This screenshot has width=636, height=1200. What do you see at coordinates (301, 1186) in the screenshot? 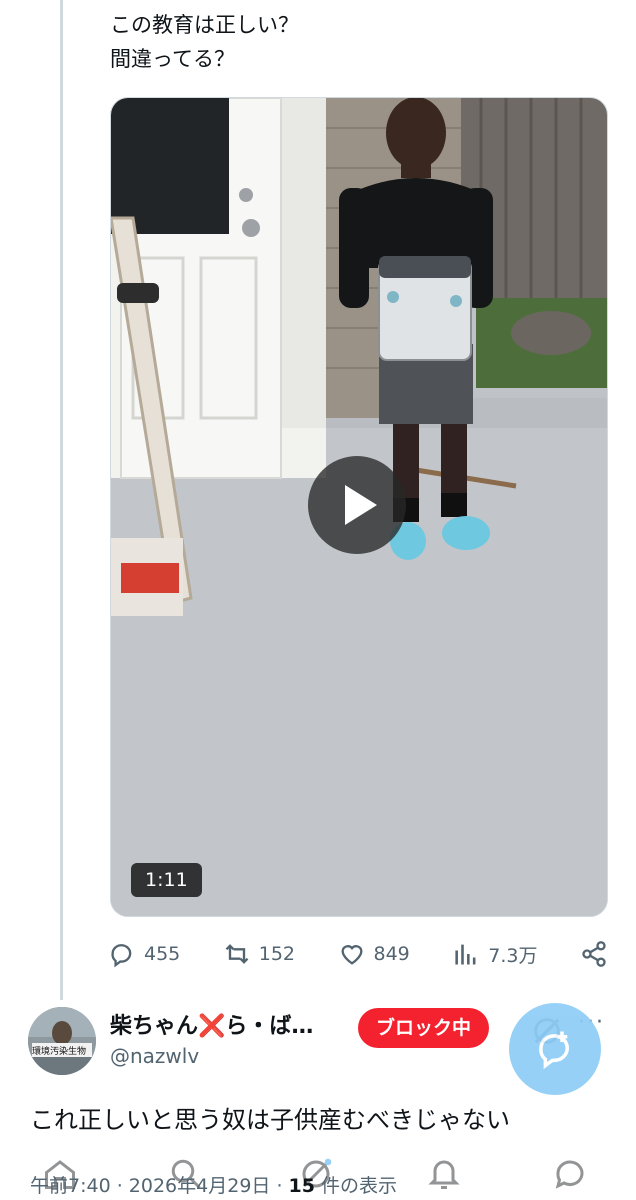
I see `view-count-number: 15` at bounding box center [301, 1186].